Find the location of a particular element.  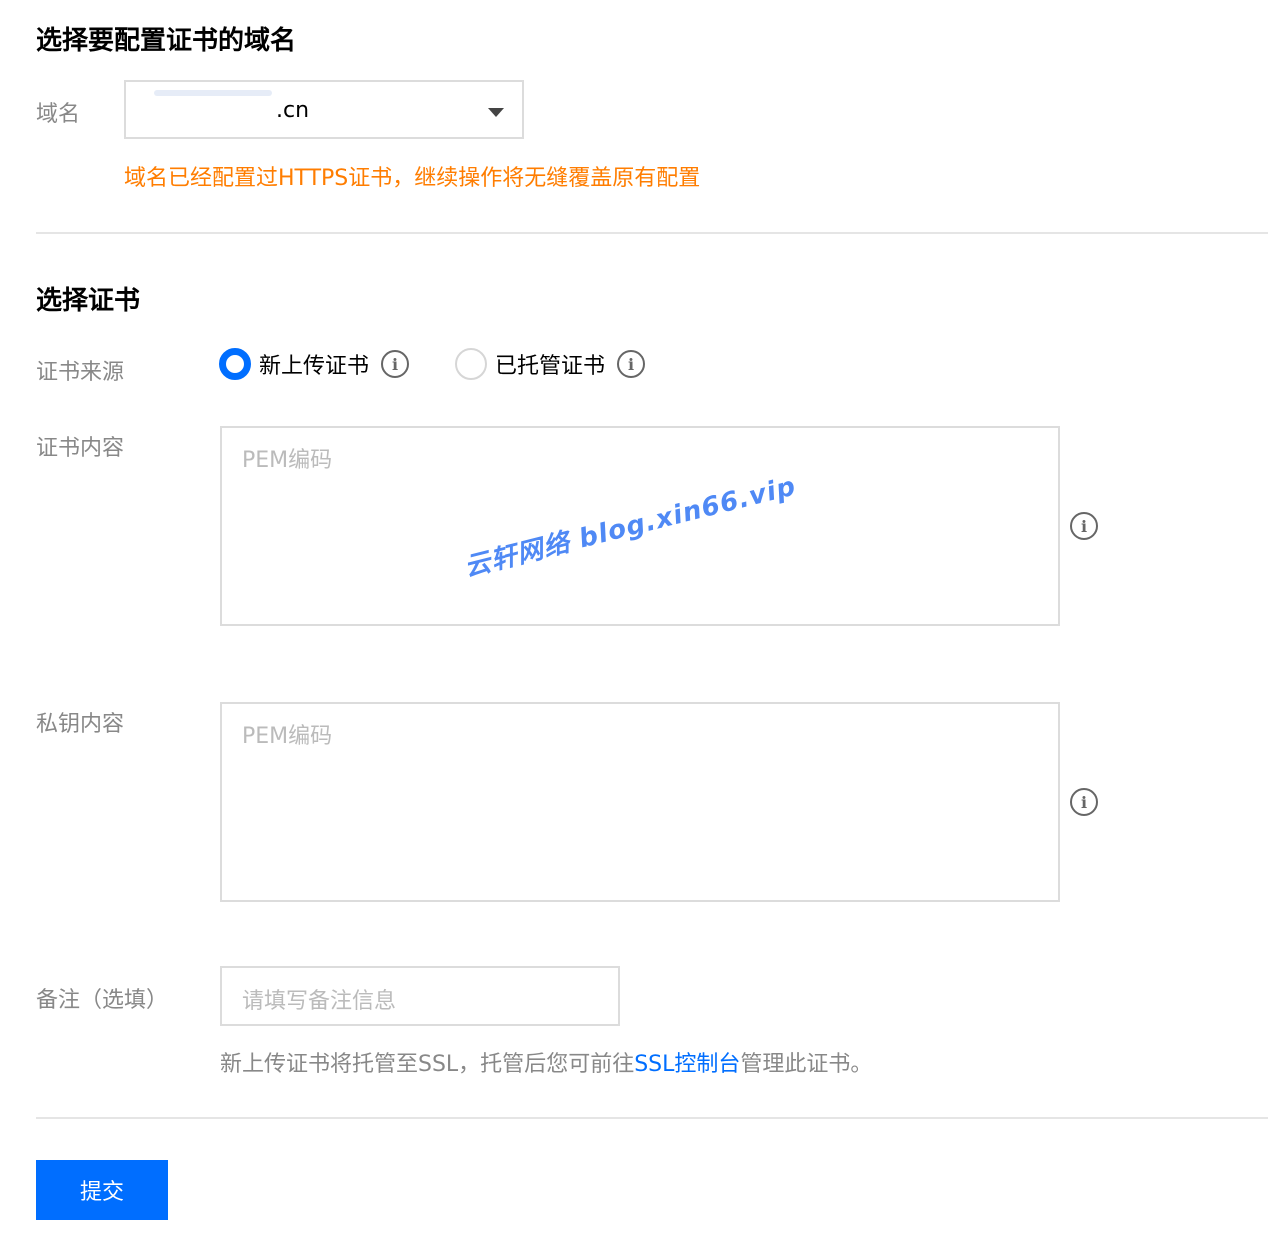

cert-section-title: 选择证书 is located at coordinates (88, 301).